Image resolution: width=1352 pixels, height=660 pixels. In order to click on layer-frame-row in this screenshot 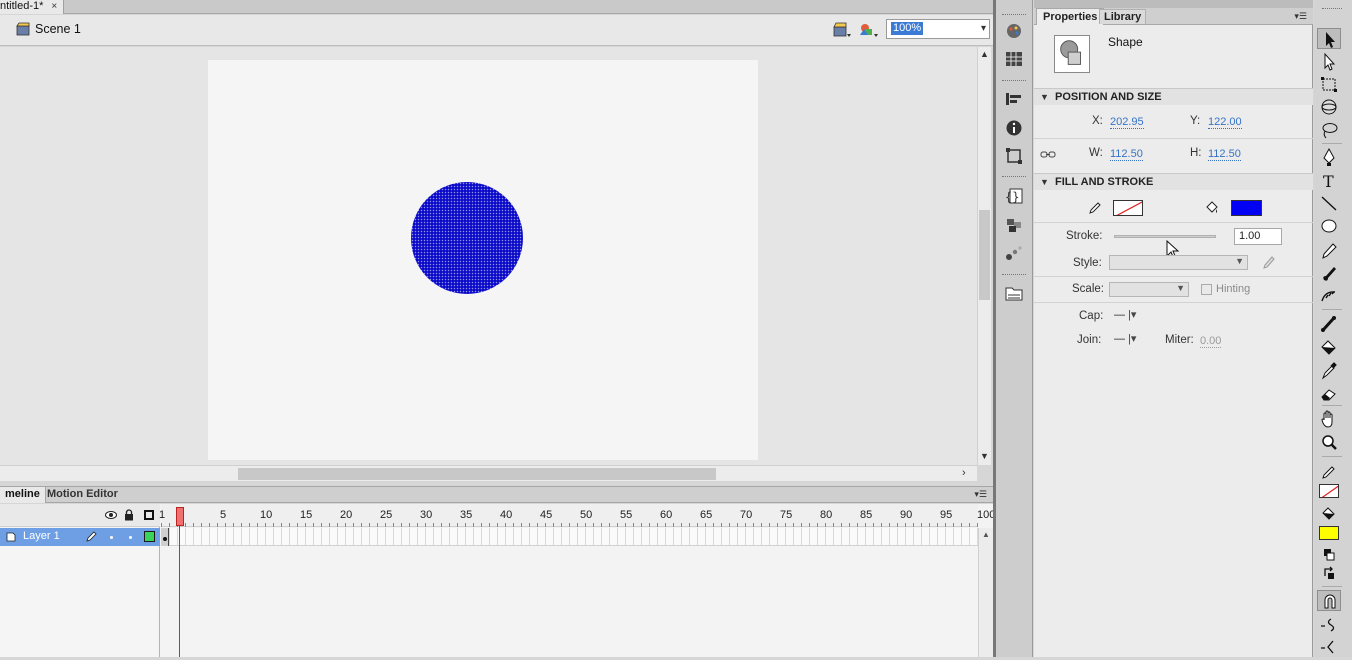, I will do `click(569, 537)`.